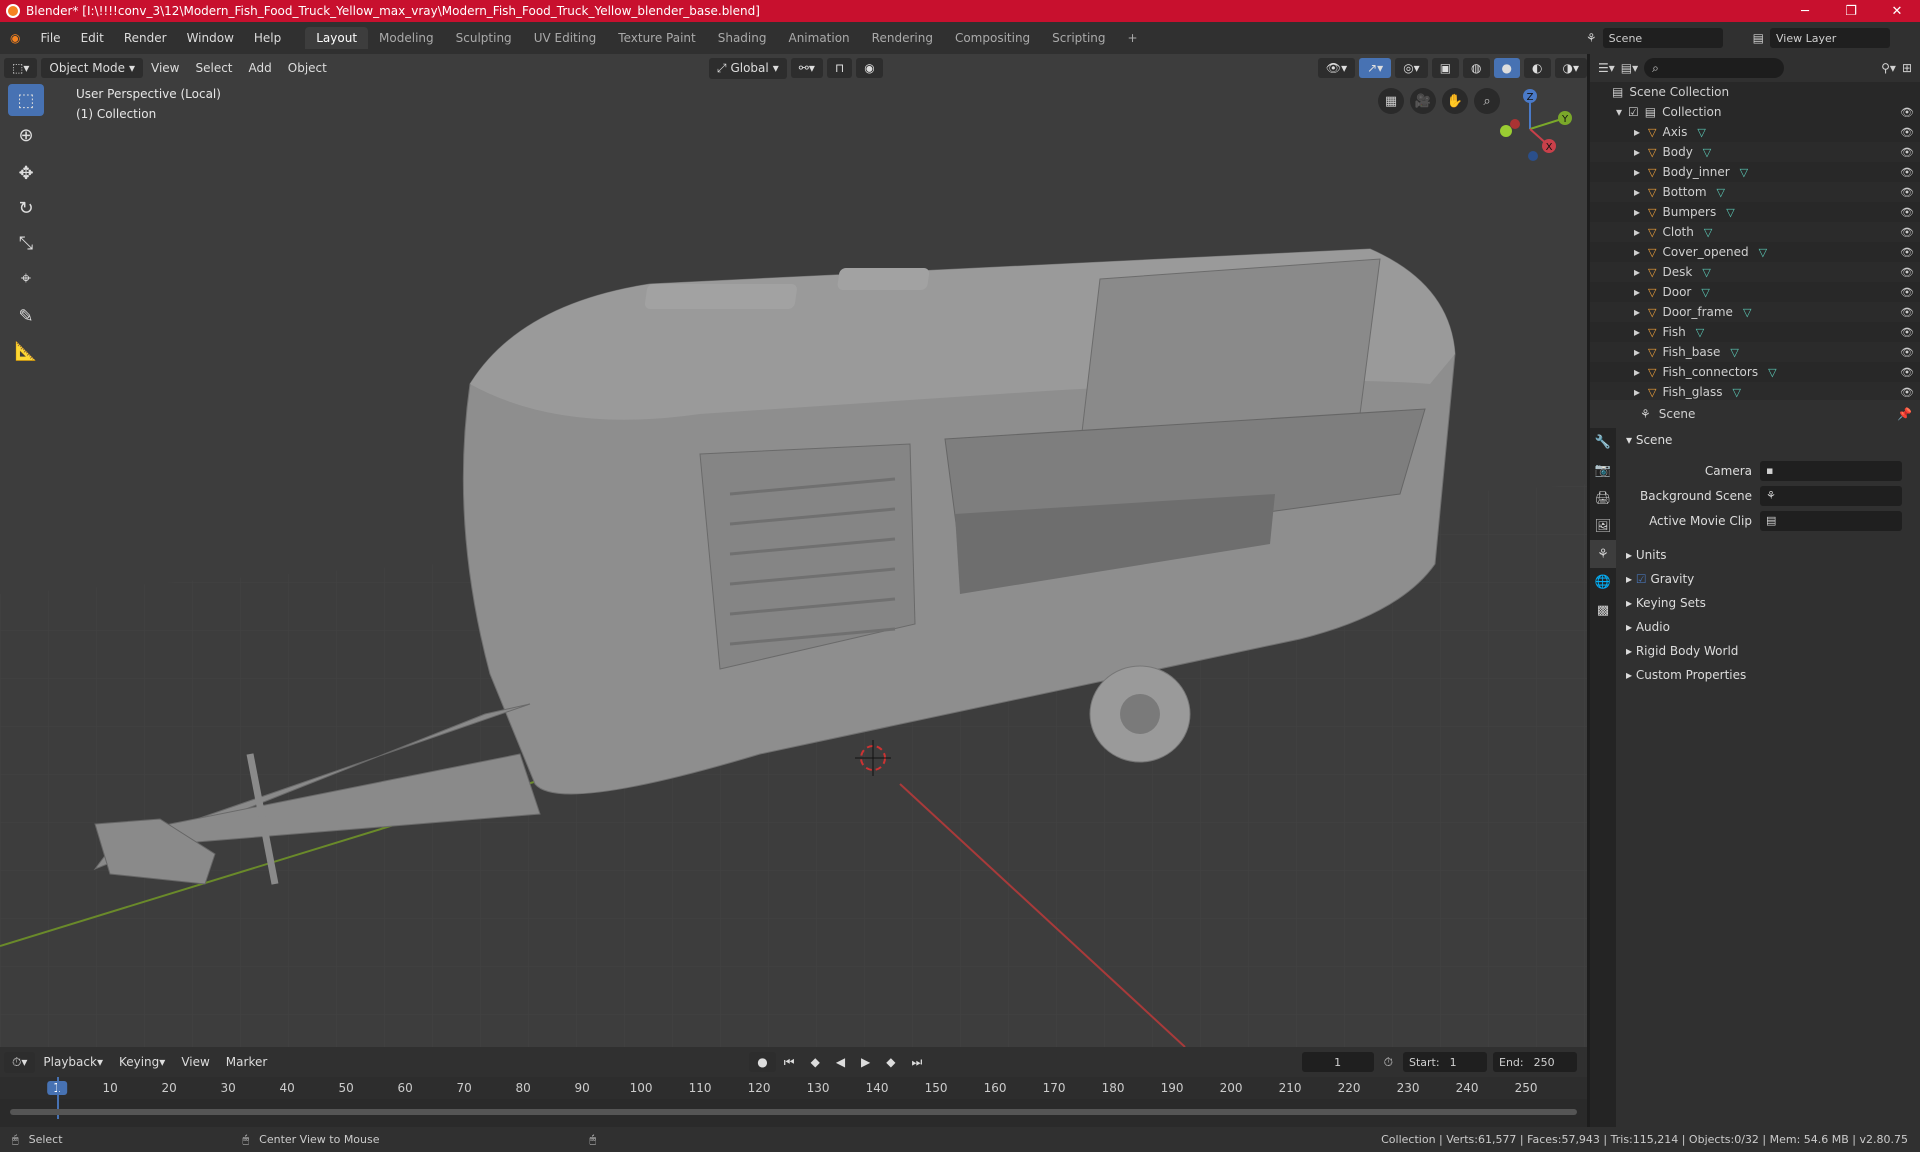  Describe the element at coordinates (26, 278) in the screenshot. I see `transform-tool-icon: ⌖` at that location.